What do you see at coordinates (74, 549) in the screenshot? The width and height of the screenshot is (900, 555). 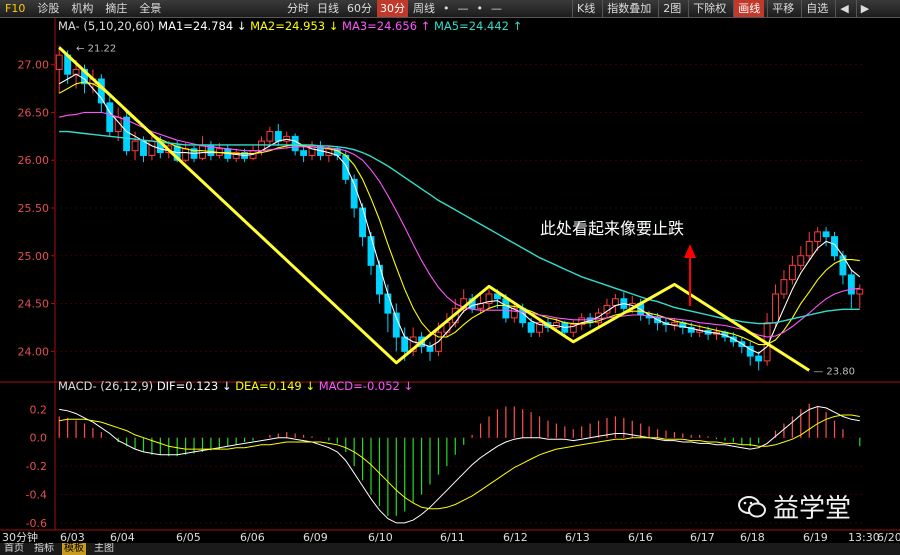 I see `tab-hidden-3: 模板` at bounding box center [74, 549].